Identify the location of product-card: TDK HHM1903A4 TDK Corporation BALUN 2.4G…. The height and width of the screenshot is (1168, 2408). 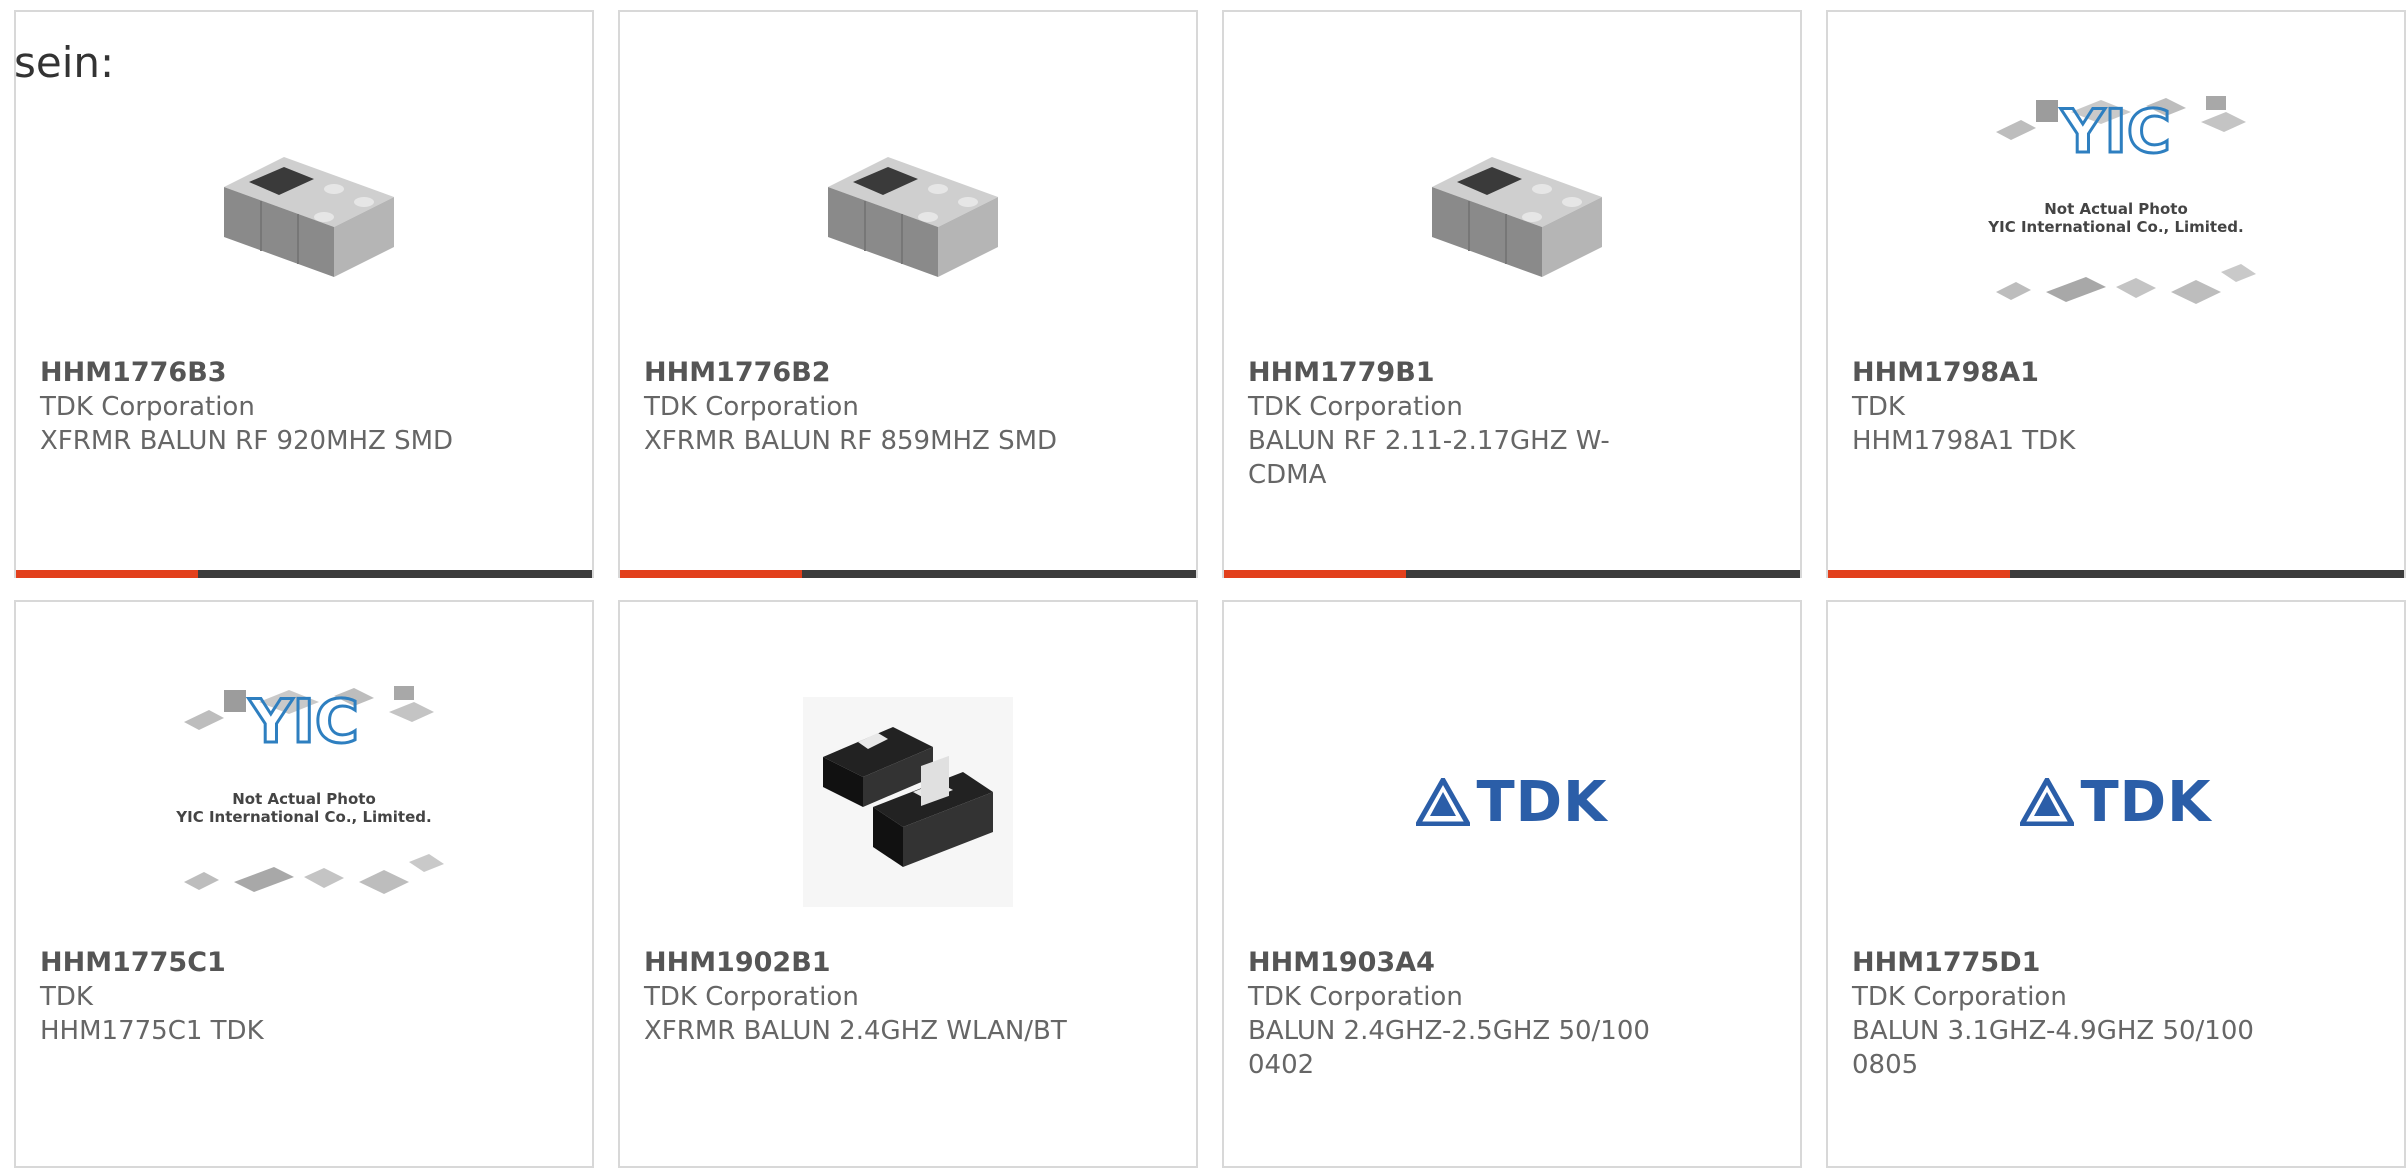
(1512, 884).